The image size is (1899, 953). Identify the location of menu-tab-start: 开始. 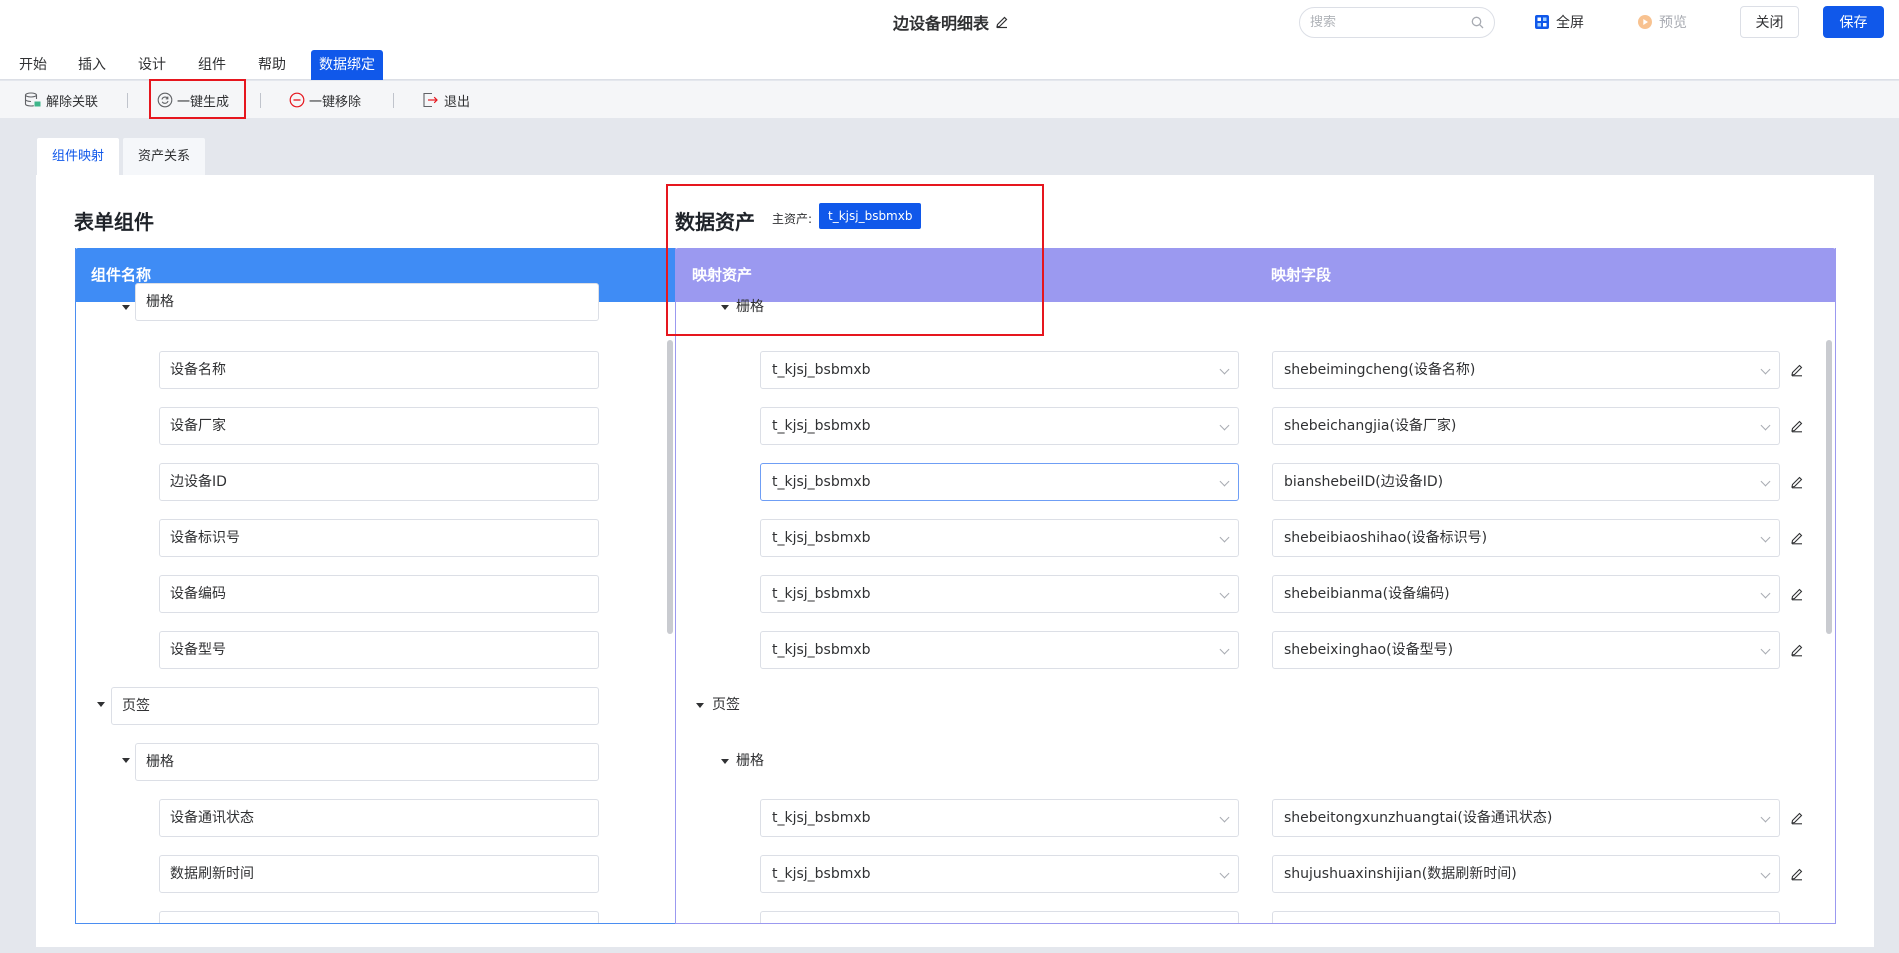
(33, 65).